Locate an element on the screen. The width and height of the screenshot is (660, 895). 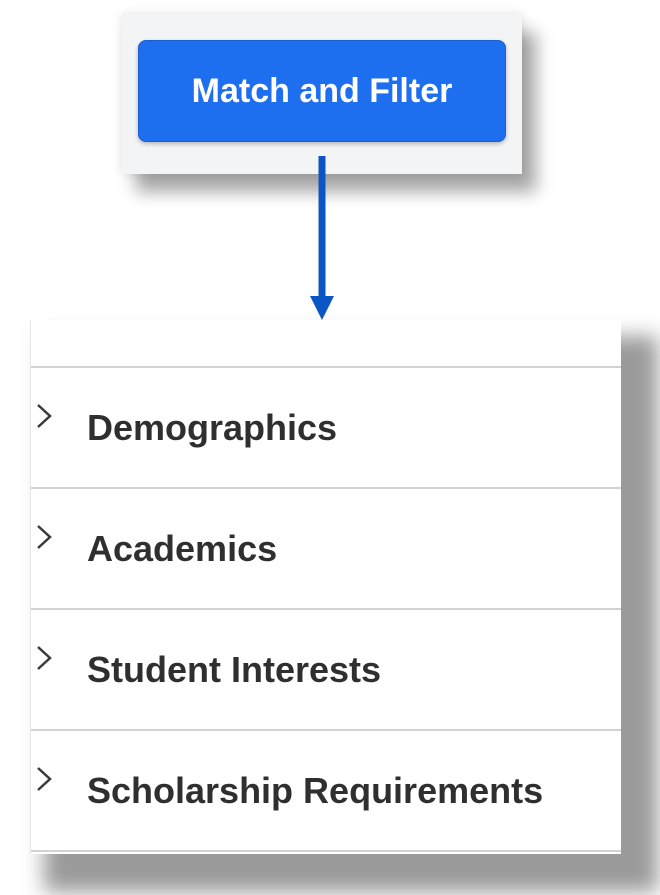
accordion-item-label: Student Interests is located at coordinates (234, 669).